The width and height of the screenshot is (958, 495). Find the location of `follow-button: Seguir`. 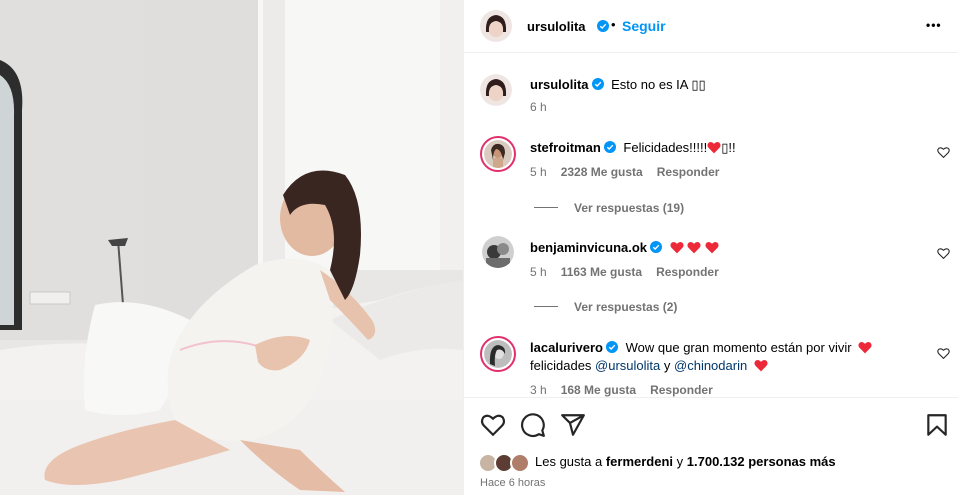

follow-button: Seguir is located at coordinates (644, 26).